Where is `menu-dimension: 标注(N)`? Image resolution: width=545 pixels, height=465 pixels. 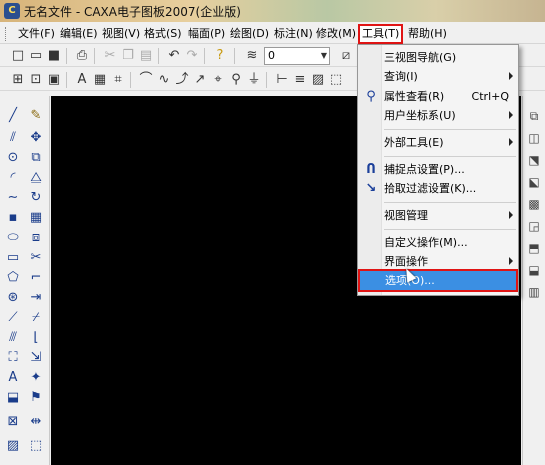
menu-dimension: 标注(N) is located at coordinates (293, 34).